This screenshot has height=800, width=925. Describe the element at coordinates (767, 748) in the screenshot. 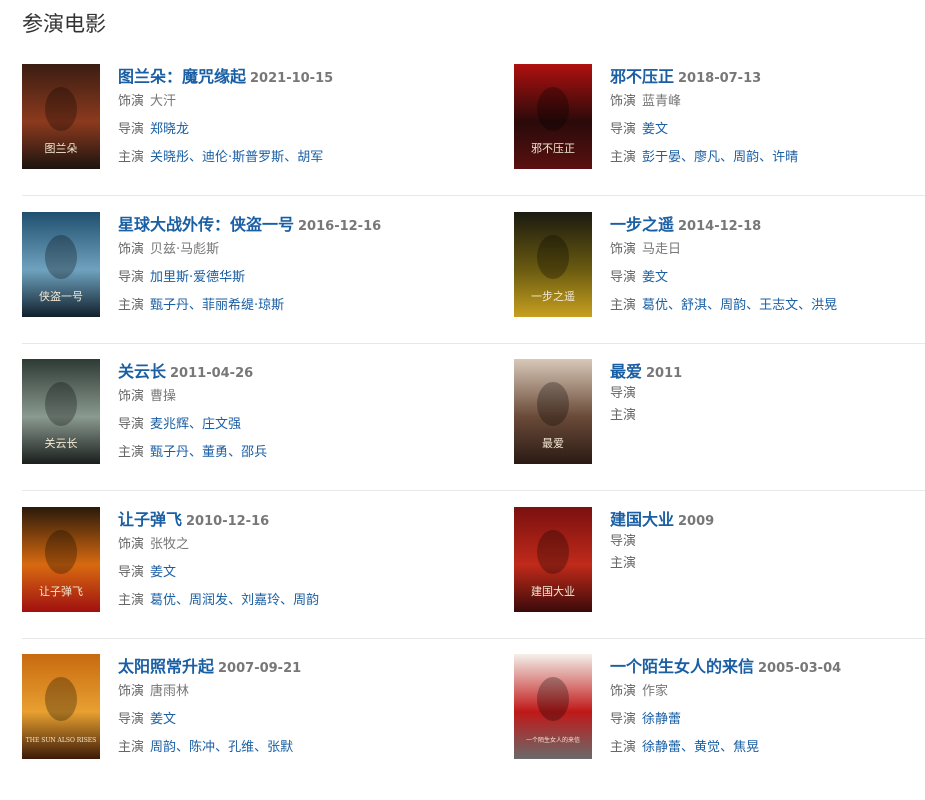

I see `cast-line: 主演 徐静蕾、黄觉、焦晃` at that location.